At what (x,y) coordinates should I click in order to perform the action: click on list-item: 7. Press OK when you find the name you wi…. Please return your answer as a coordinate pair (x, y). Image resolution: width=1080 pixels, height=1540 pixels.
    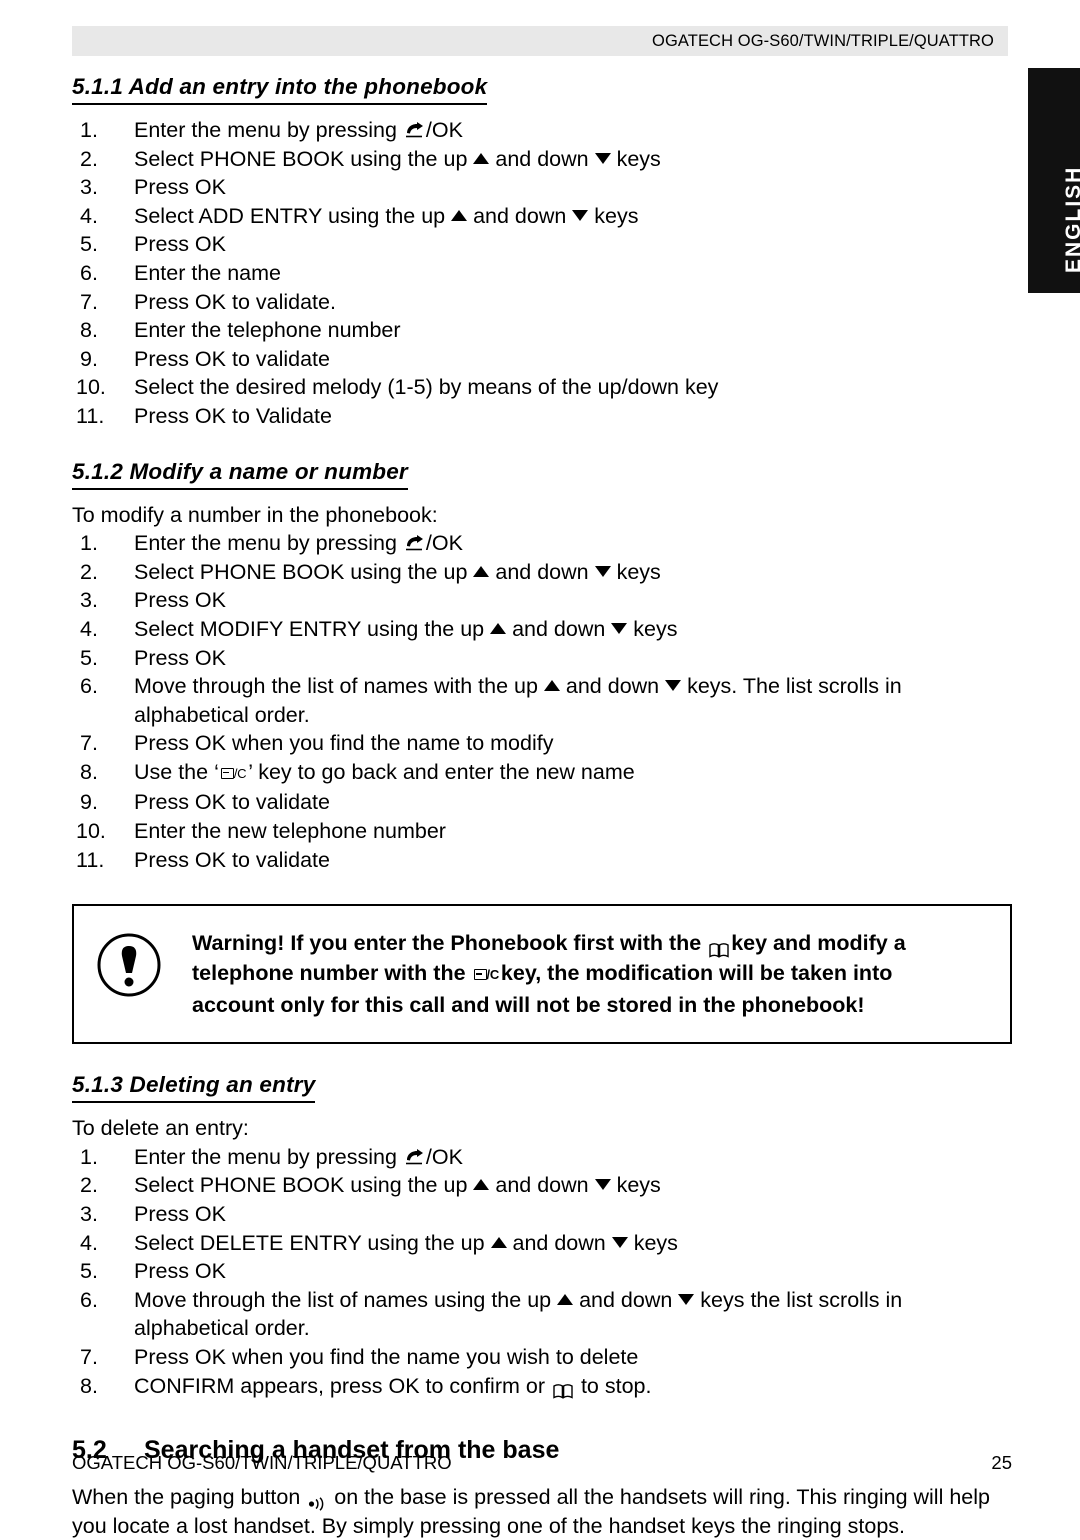
    Looking at the image, I should click on (542, 1357).